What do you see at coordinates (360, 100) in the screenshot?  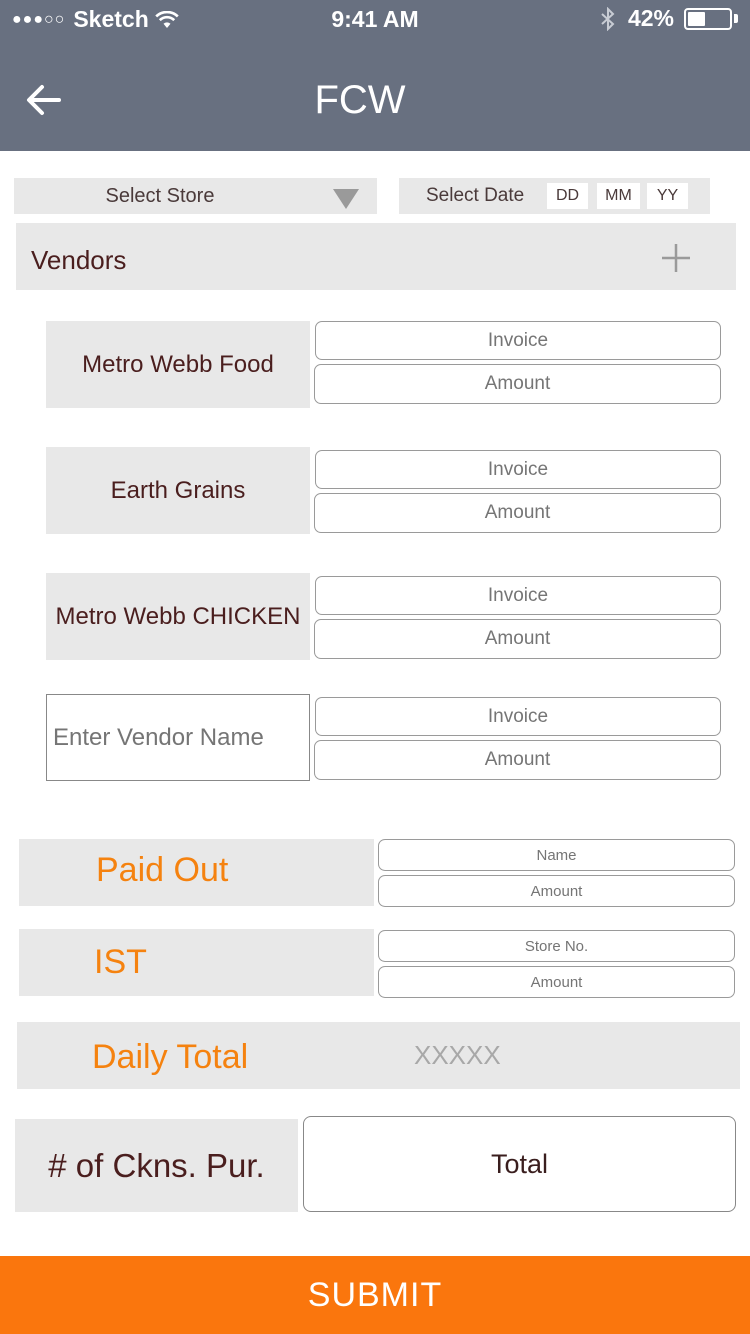 I see `page-title: FCW` at bounding box center [360, 100].